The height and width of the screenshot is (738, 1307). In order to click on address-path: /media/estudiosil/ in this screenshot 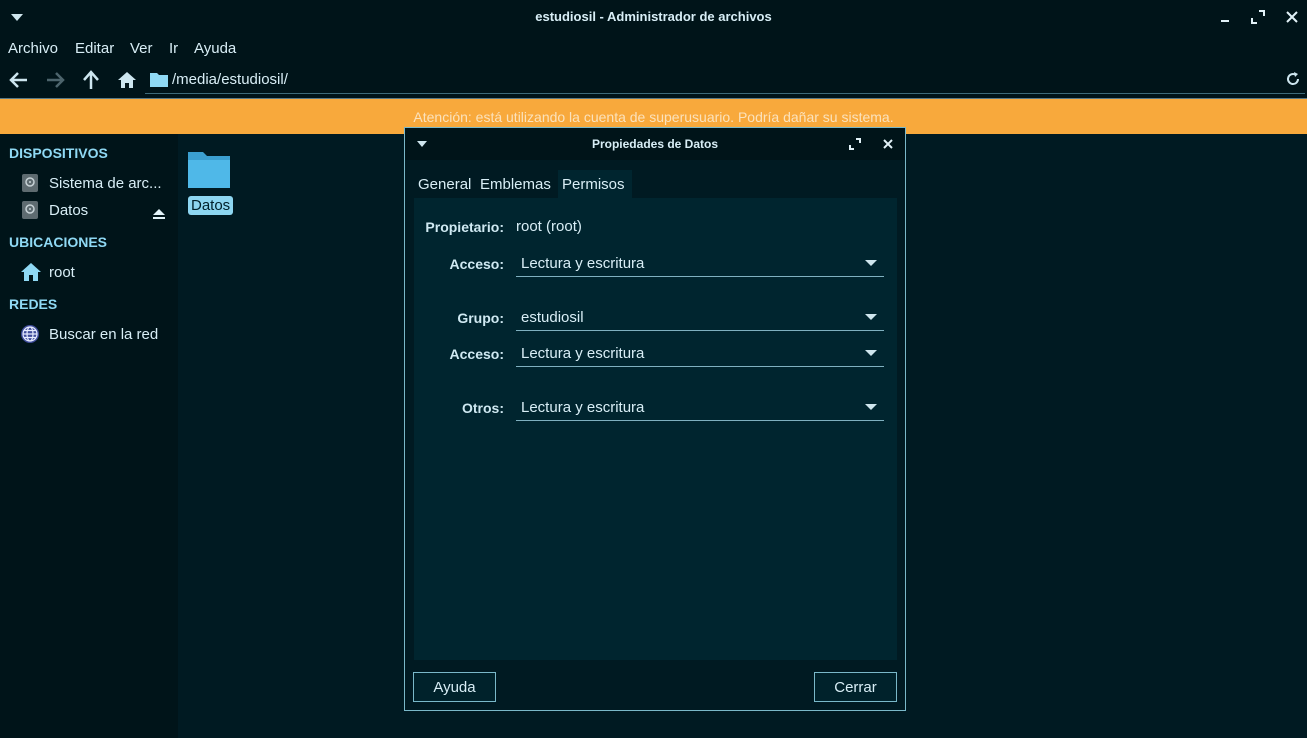, I will do `click(230, 79)`.